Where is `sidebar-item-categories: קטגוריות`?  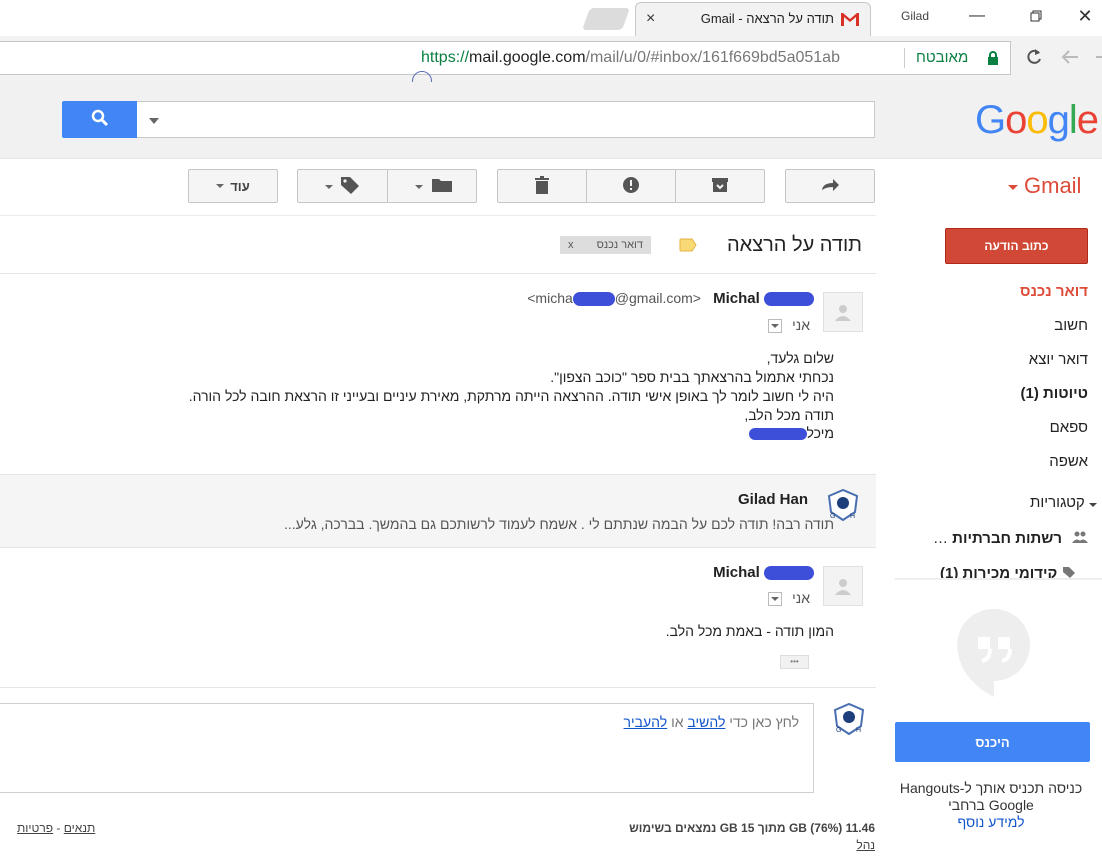
sidebar-item-categories: קטגוריות is located at coordinates (1063, 502).